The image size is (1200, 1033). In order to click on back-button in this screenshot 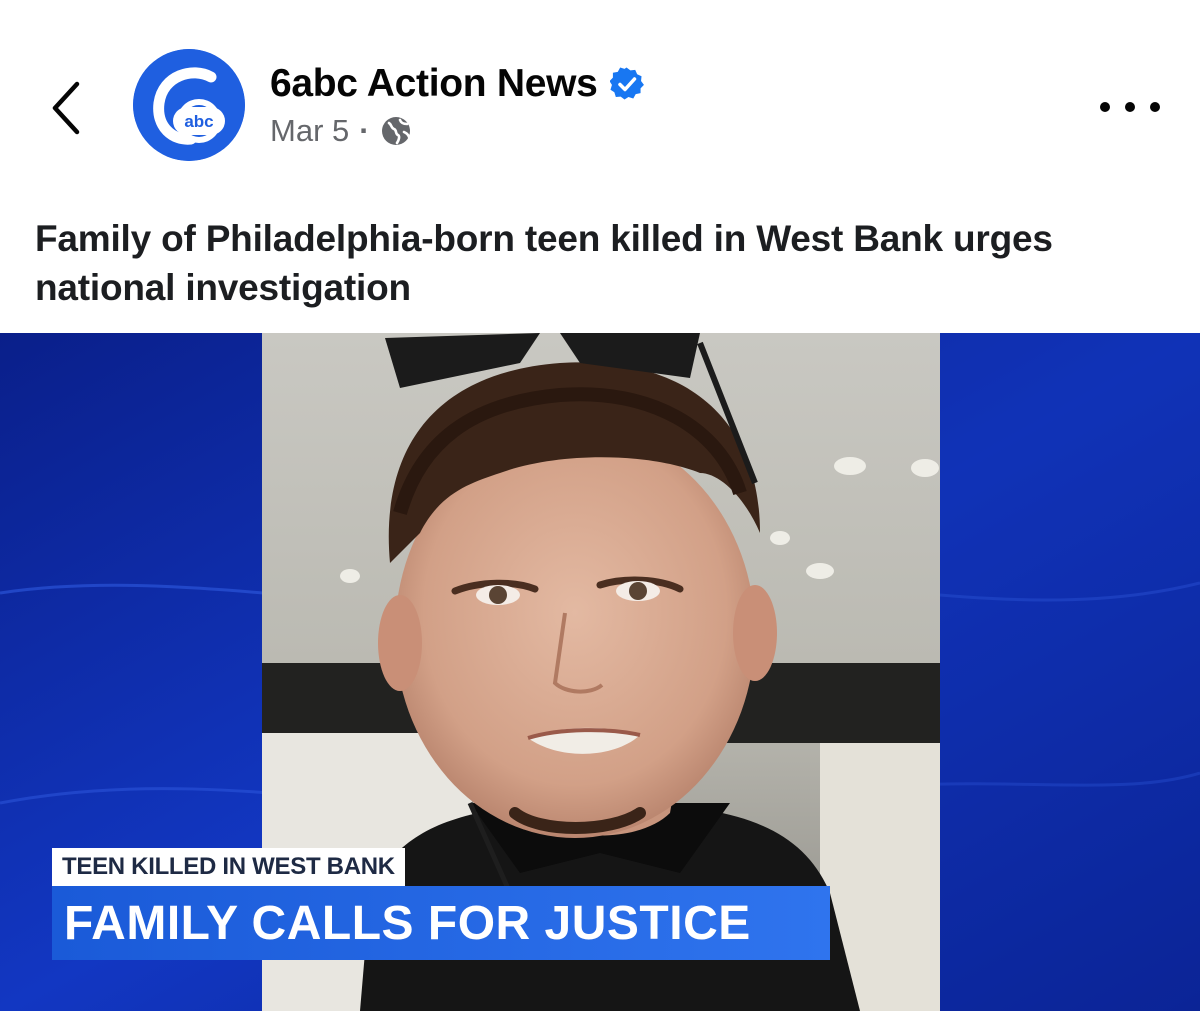, I will do `click(66, 108)`.